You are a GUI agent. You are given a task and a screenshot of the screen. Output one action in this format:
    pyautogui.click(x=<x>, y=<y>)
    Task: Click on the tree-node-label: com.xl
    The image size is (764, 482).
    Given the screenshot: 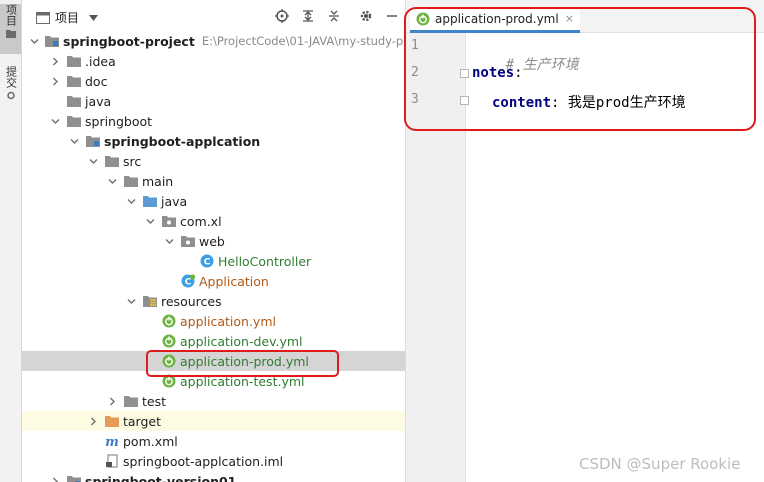 What is the action you would take?
    pyautogui.click(x=201, y=221)
    